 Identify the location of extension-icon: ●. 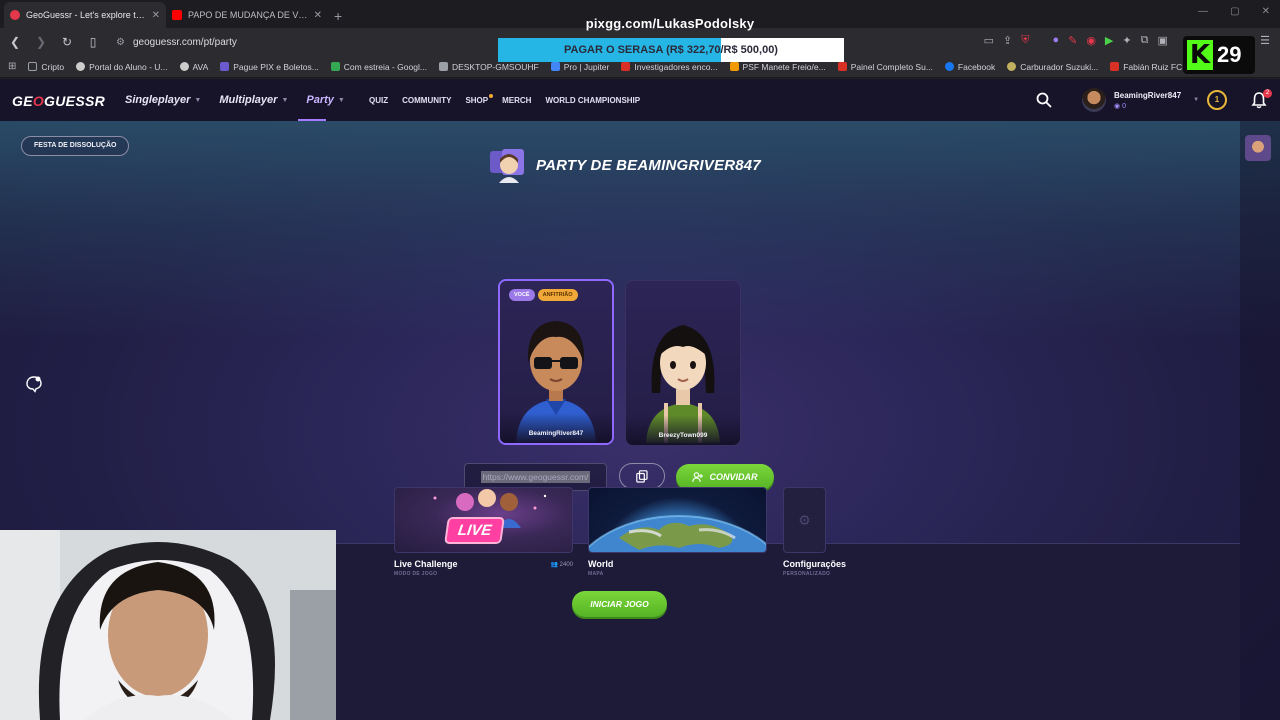
(1055, 40).